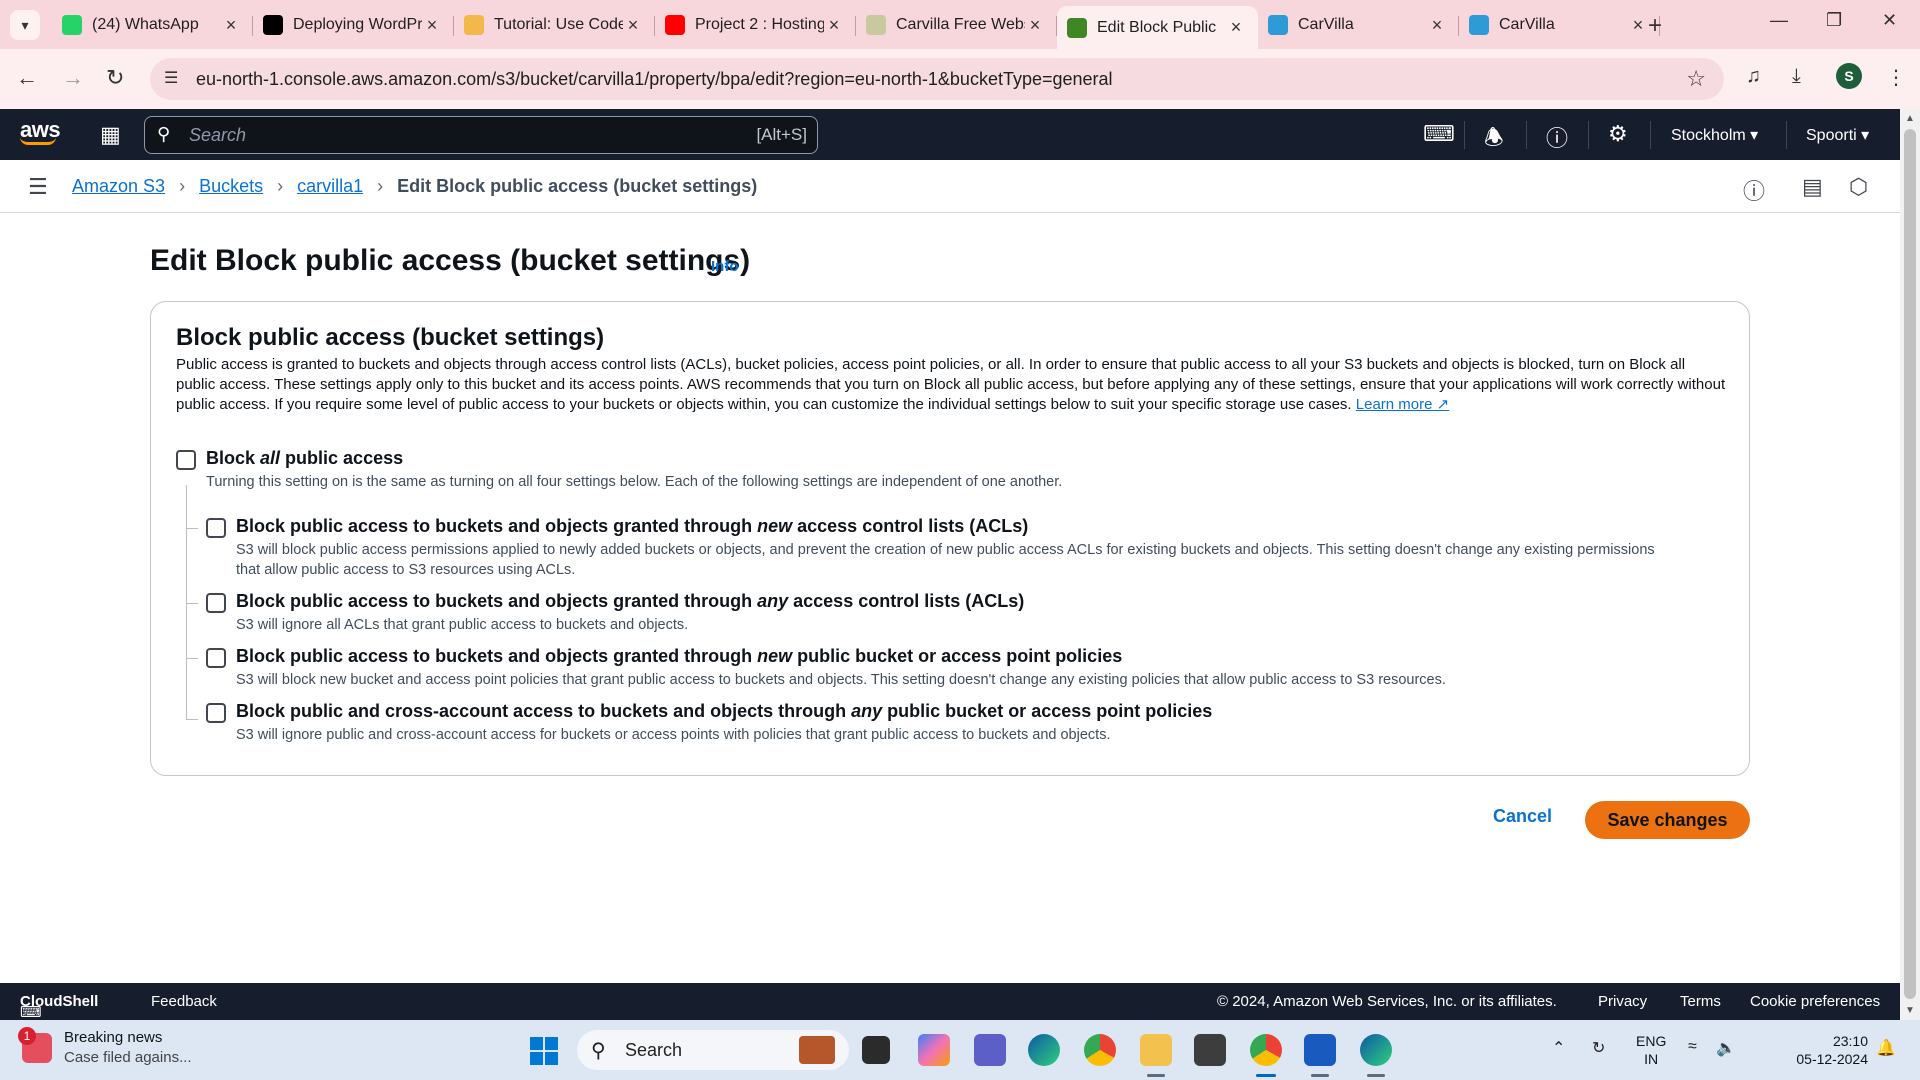 Image resolution: width=1920 pixels, height=1080 pixels. I want to click on whatsapp-icon, so click(72, 25).